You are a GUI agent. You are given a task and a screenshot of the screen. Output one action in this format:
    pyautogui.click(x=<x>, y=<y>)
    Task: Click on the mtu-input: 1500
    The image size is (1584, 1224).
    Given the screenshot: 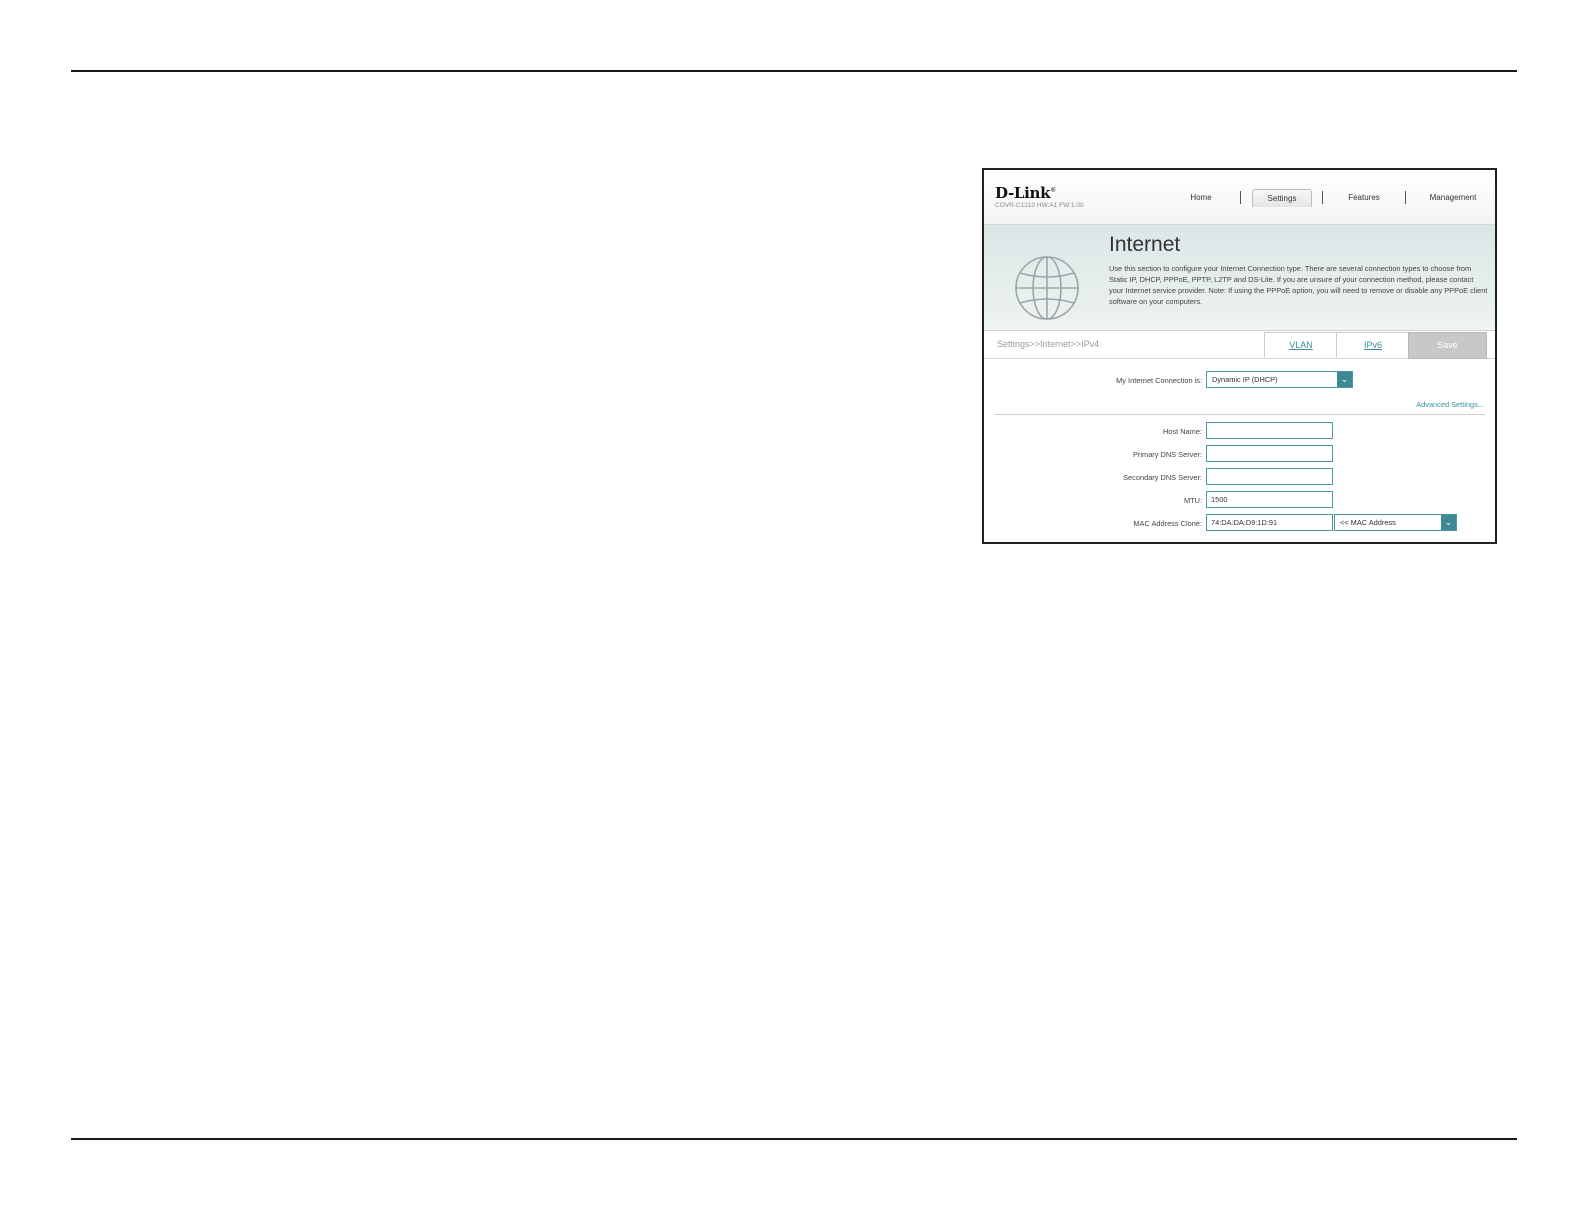 What is the action you would take?
    pyautogui.click(x=1269, y=499)
    